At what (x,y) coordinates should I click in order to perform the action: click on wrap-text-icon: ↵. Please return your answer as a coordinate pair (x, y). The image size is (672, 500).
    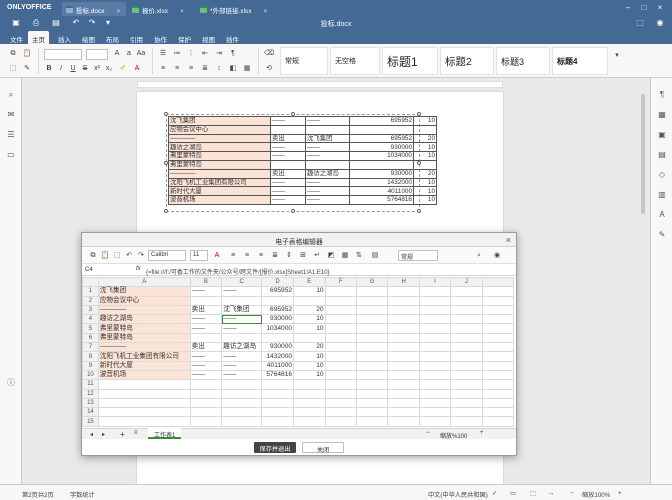
    Looking at the image, I should click on (317, 256).